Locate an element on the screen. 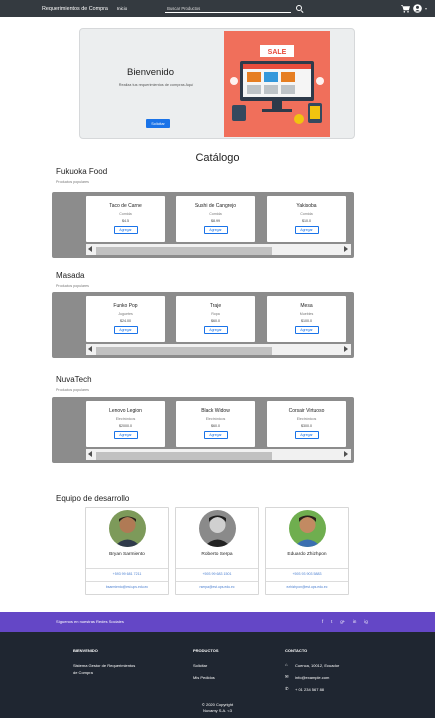 The height and width of the screenshot is (718, 435). category-name: NuvaTech is located at coordinates (74, 379).